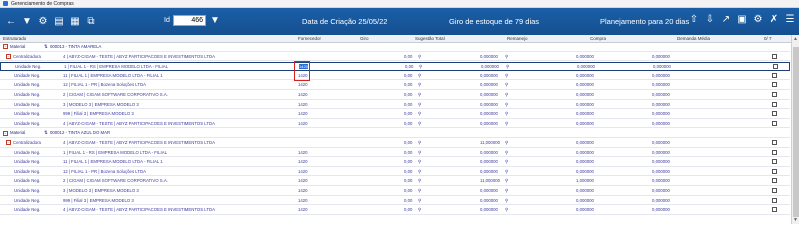 This screenshot has width=799, height=240. I want to click on download-icon: ⇩, so click(710, 20).